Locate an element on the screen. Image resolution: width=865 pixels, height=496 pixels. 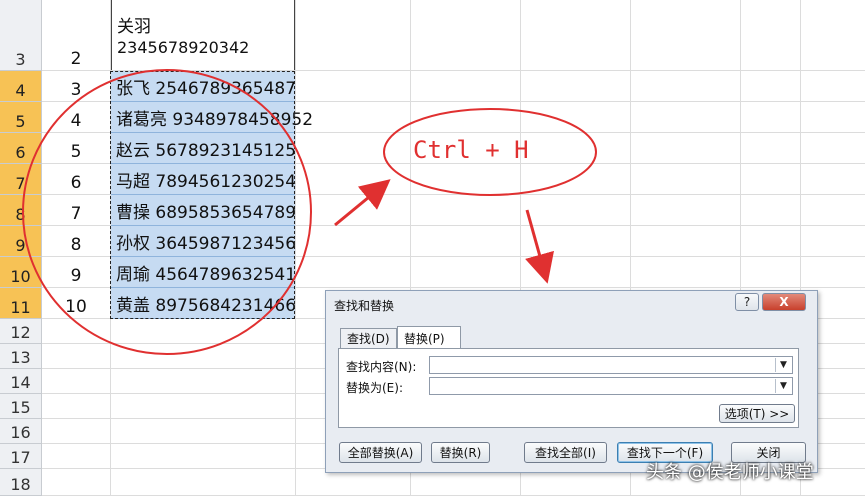
find-all-button: 查找全部(I) is located at coordinates (565, 452).